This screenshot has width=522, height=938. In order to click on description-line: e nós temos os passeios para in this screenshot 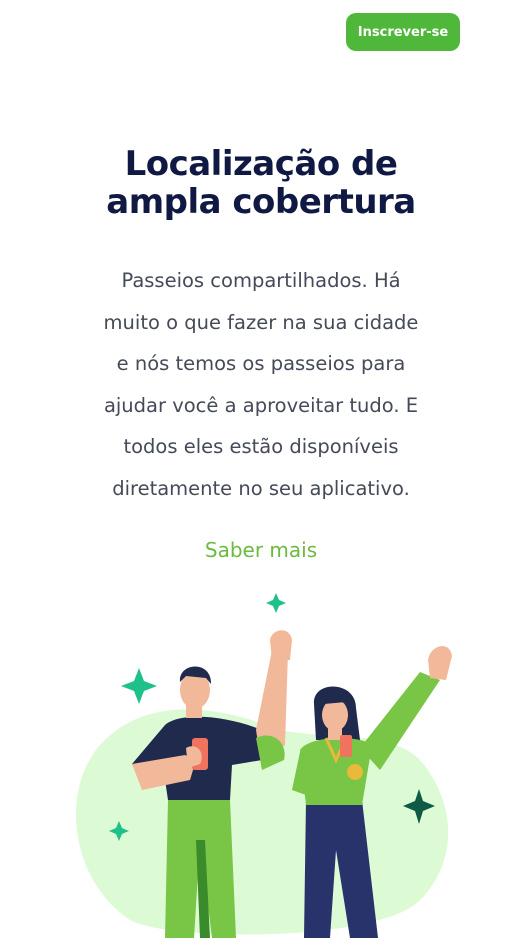, I will do `click(261, 363)`.